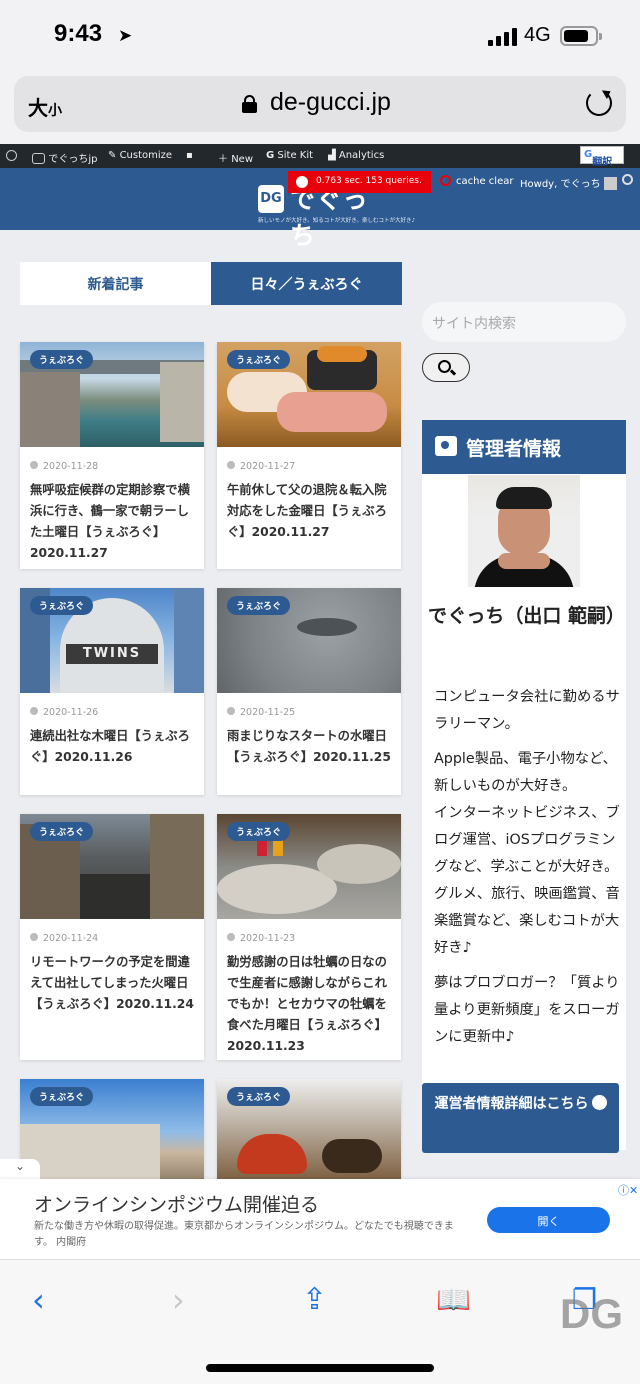 This screenshot has height=1384, width=640. What do you see at coordinates (320, 36) in the screenshot?
I see `ios-status-bar: 9:43 ➤ 4G` at bounding box center [320, 36].